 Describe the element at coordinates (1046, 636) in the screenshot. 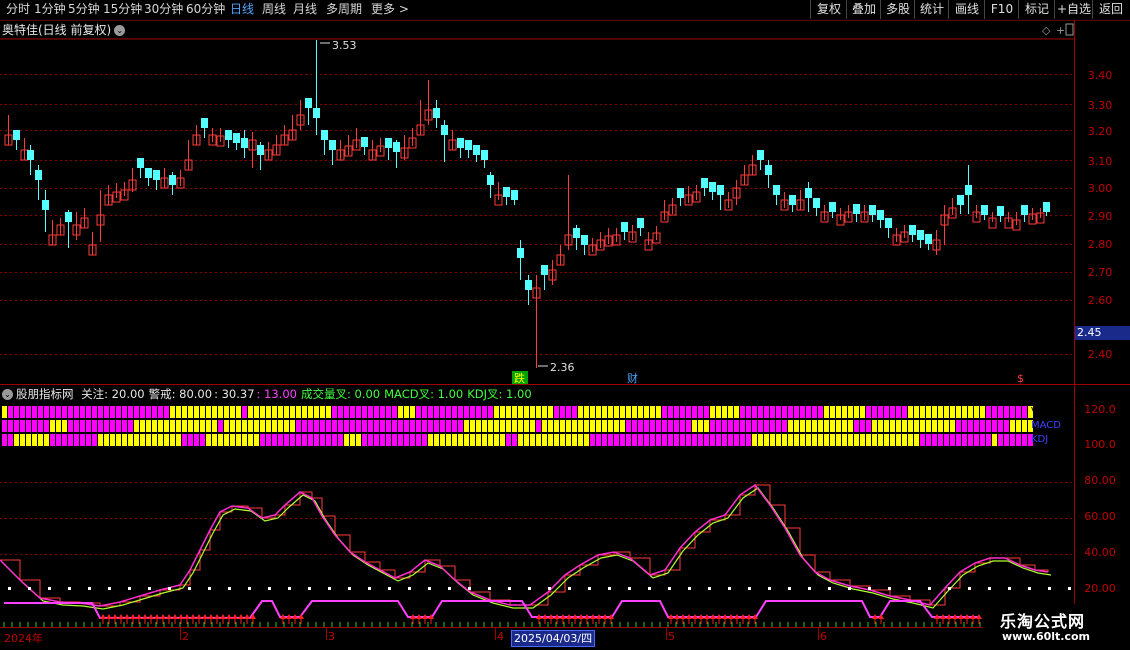

I see `watermark-url: www.60lt.com` at that location.